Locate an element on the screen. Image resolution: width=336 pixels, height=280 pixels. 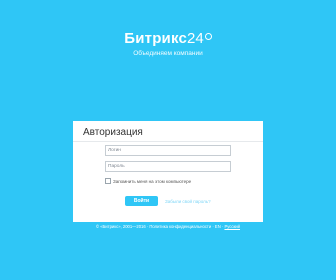
brand-header: Битрикс24 Объединяем компании is located at coordinates (168, 43).